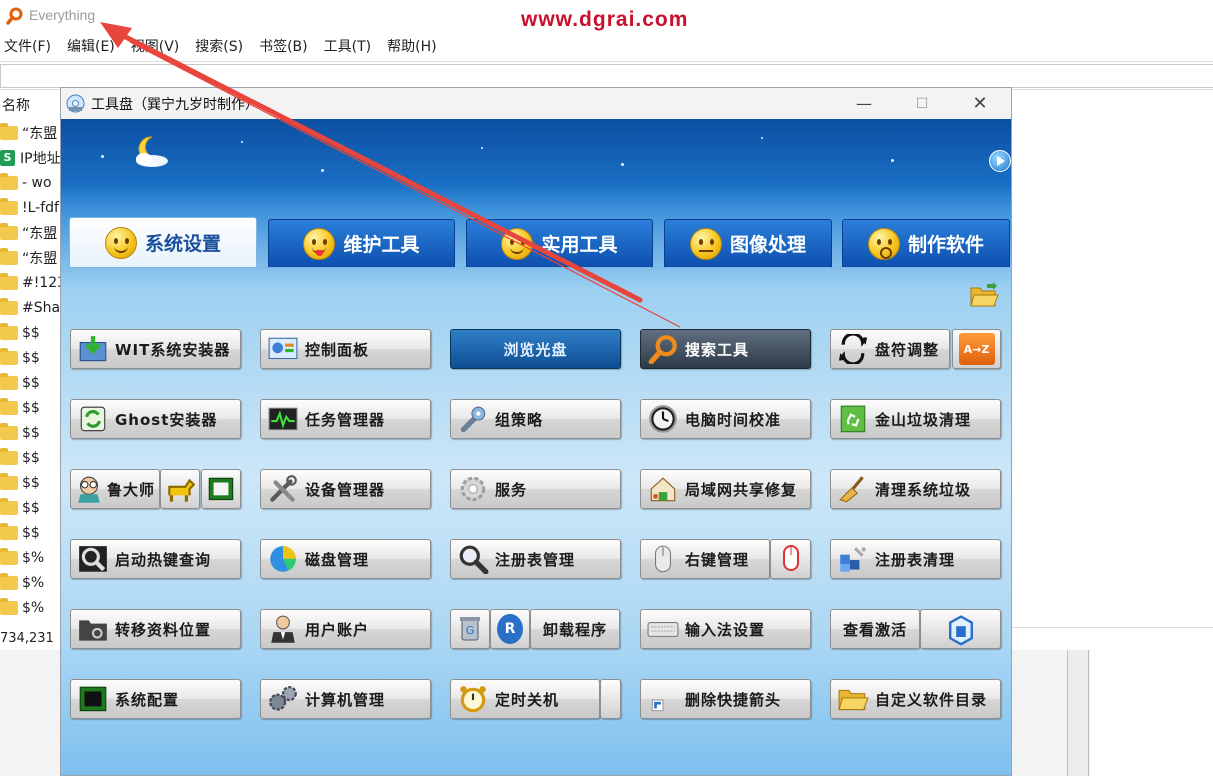 Image resolution: width=1213 pixels, height=776 pixels. I want to click on tool-button-5-1: 计算机管理, so click(345, 699).